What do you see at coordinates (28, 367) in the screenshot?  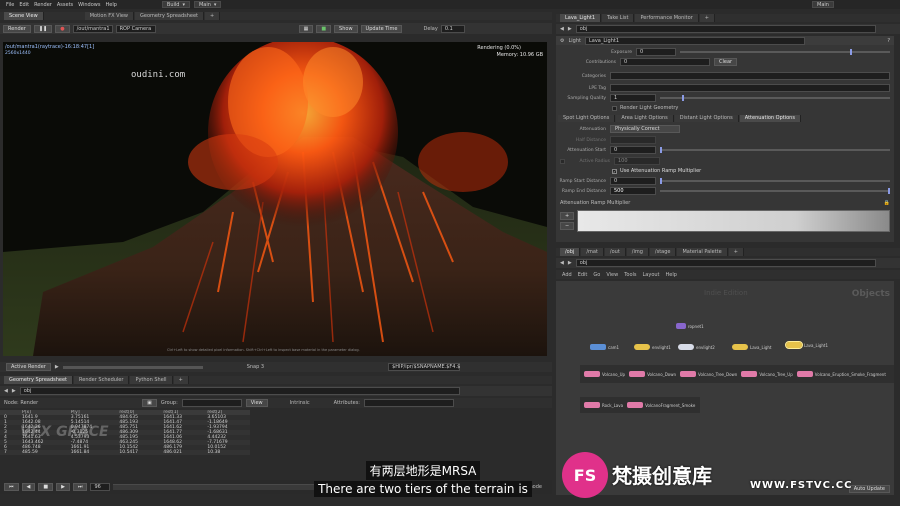 I see `active-render-button: Active Render` at bounding box center [28, 367].